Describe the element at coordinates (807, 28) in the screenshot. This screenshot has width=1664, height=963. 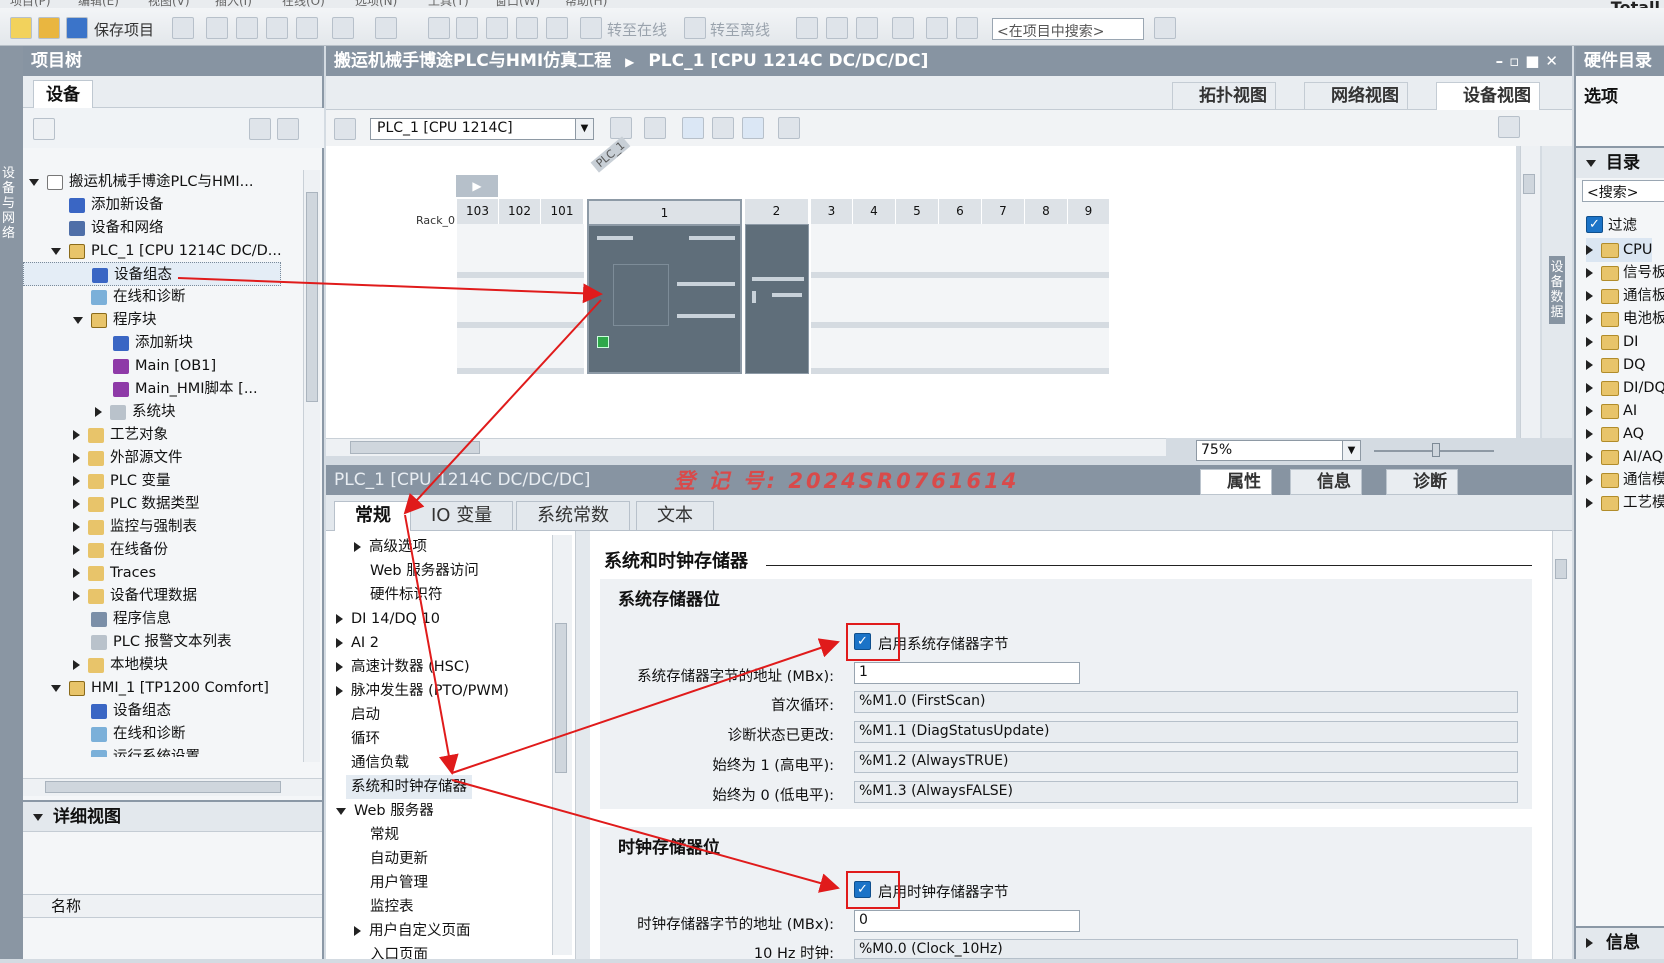
I see `accessible-devices-icon` at that location.